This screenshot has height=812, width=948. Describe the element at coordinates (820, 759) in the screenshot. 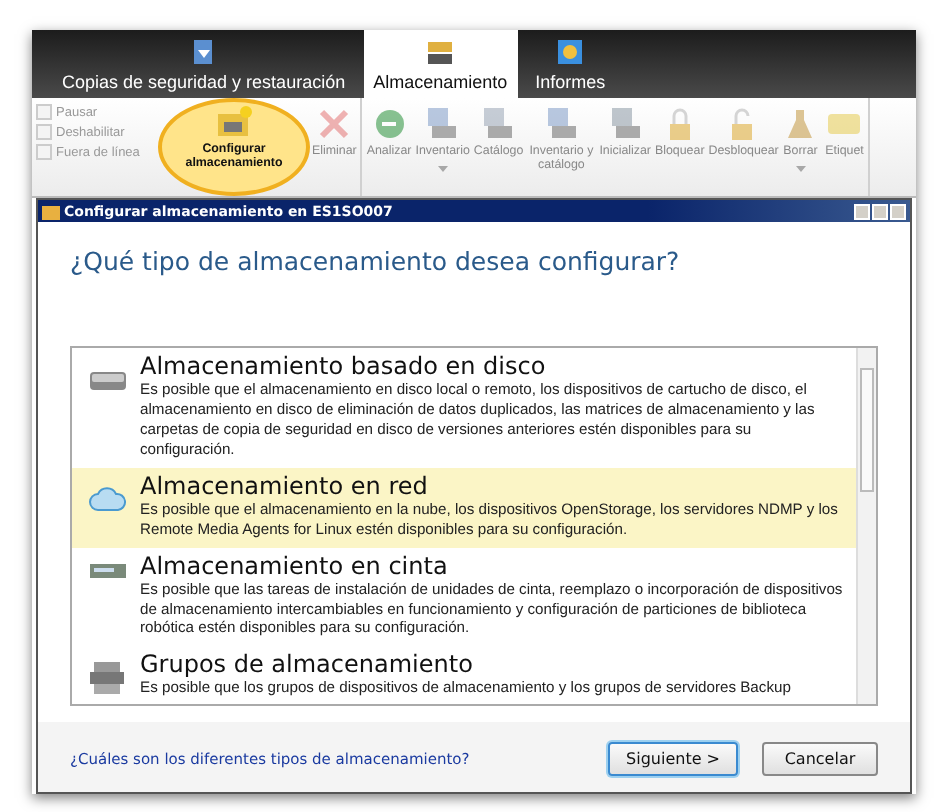

I see `dialog-button: Cancelar` at that location.